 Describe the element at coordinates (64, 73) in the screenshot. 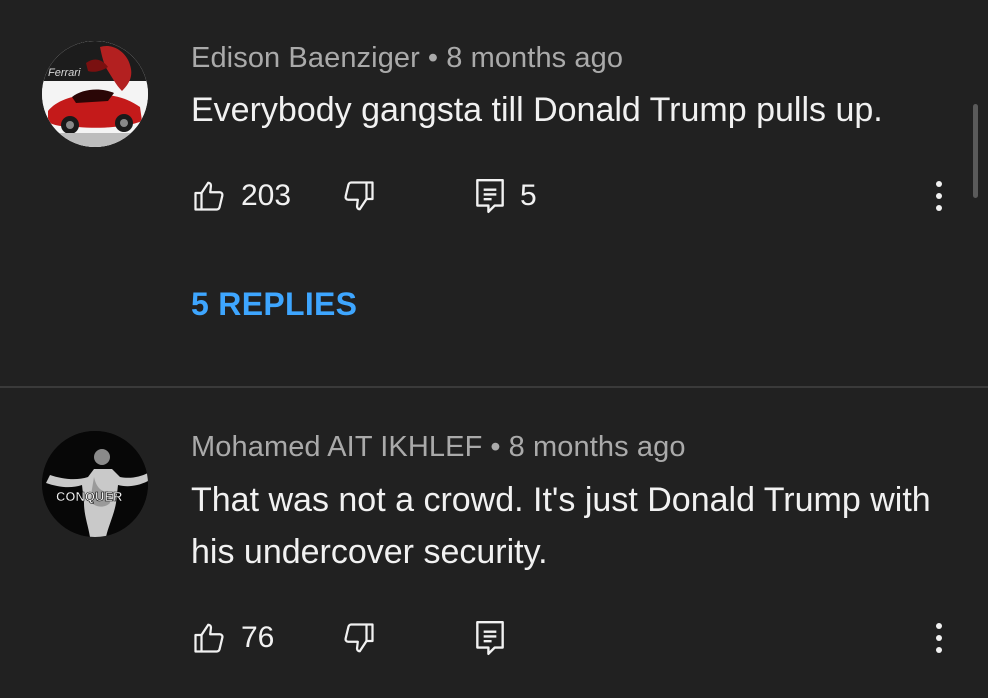

I see `avatar-brand-text: Ferrari` at that location.